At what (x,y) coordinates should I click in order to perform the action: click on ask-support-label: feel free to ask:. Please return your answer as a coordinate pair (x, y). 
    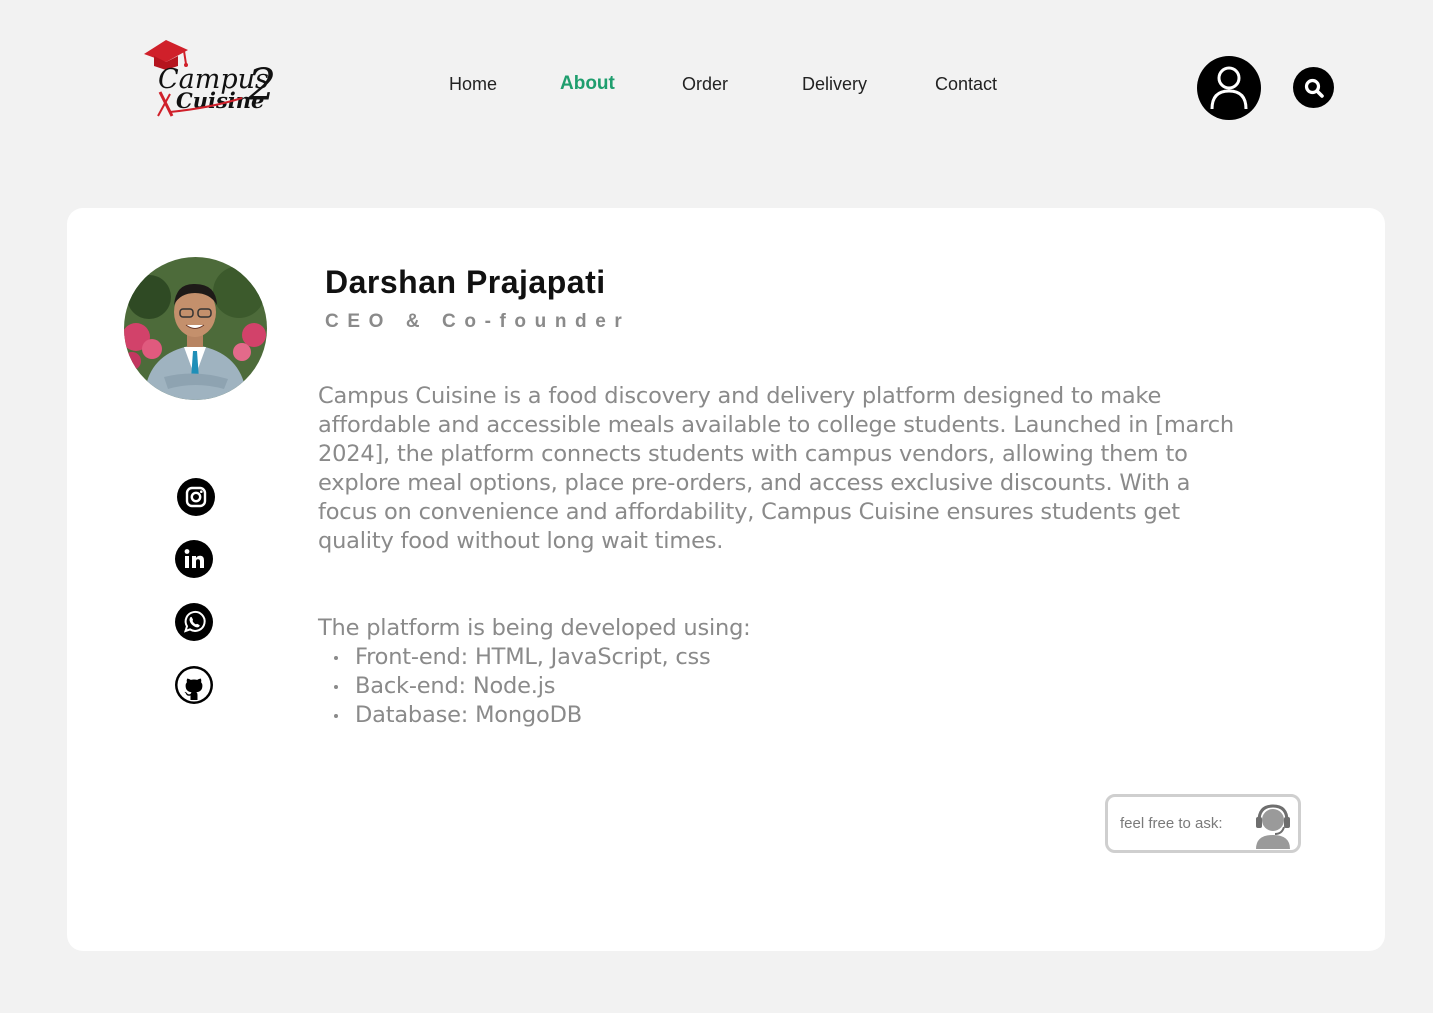
    Looking at the image, I should click on (1171, 823).